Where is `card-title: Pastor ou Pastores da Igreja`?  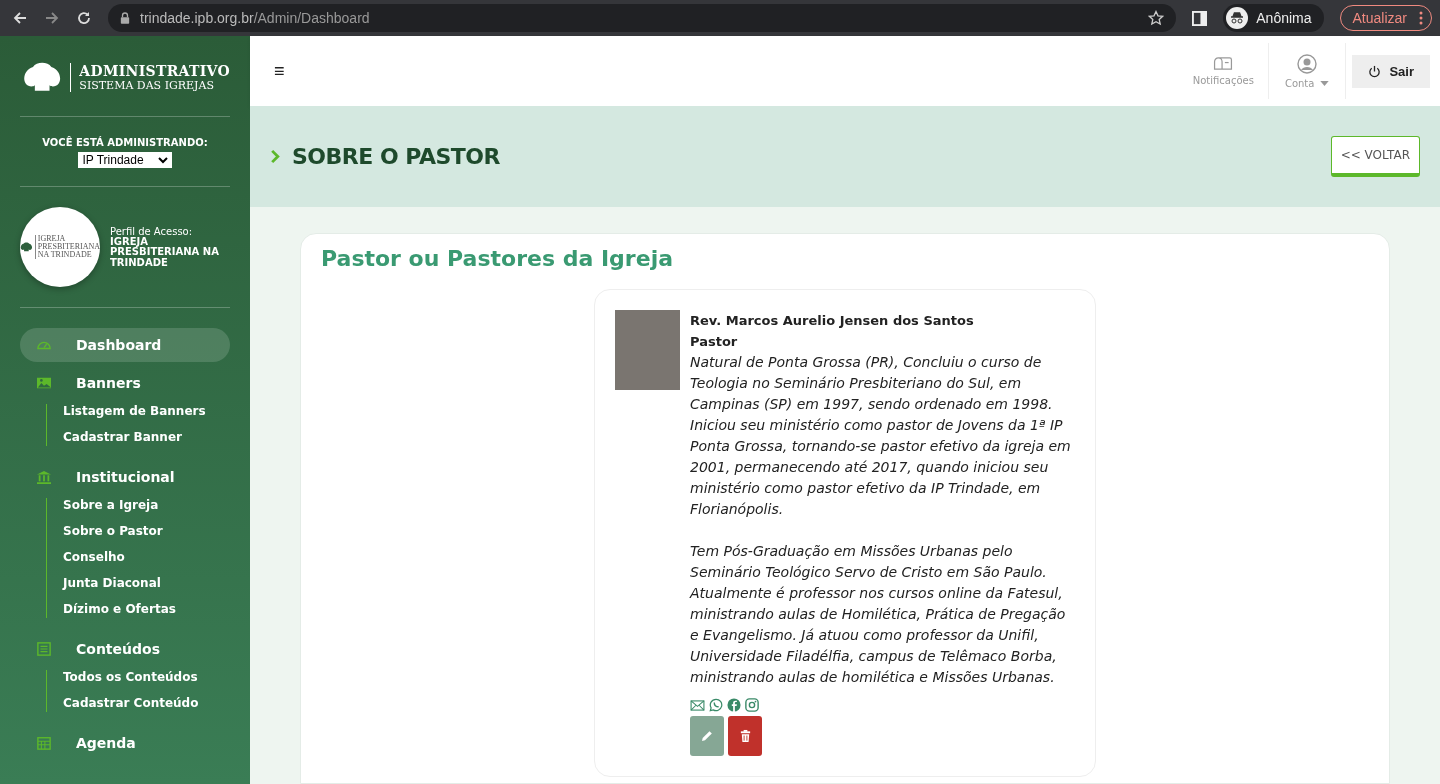
card-title: Pastor ou Pastores da Igreja is located at coordinates (498, 258).